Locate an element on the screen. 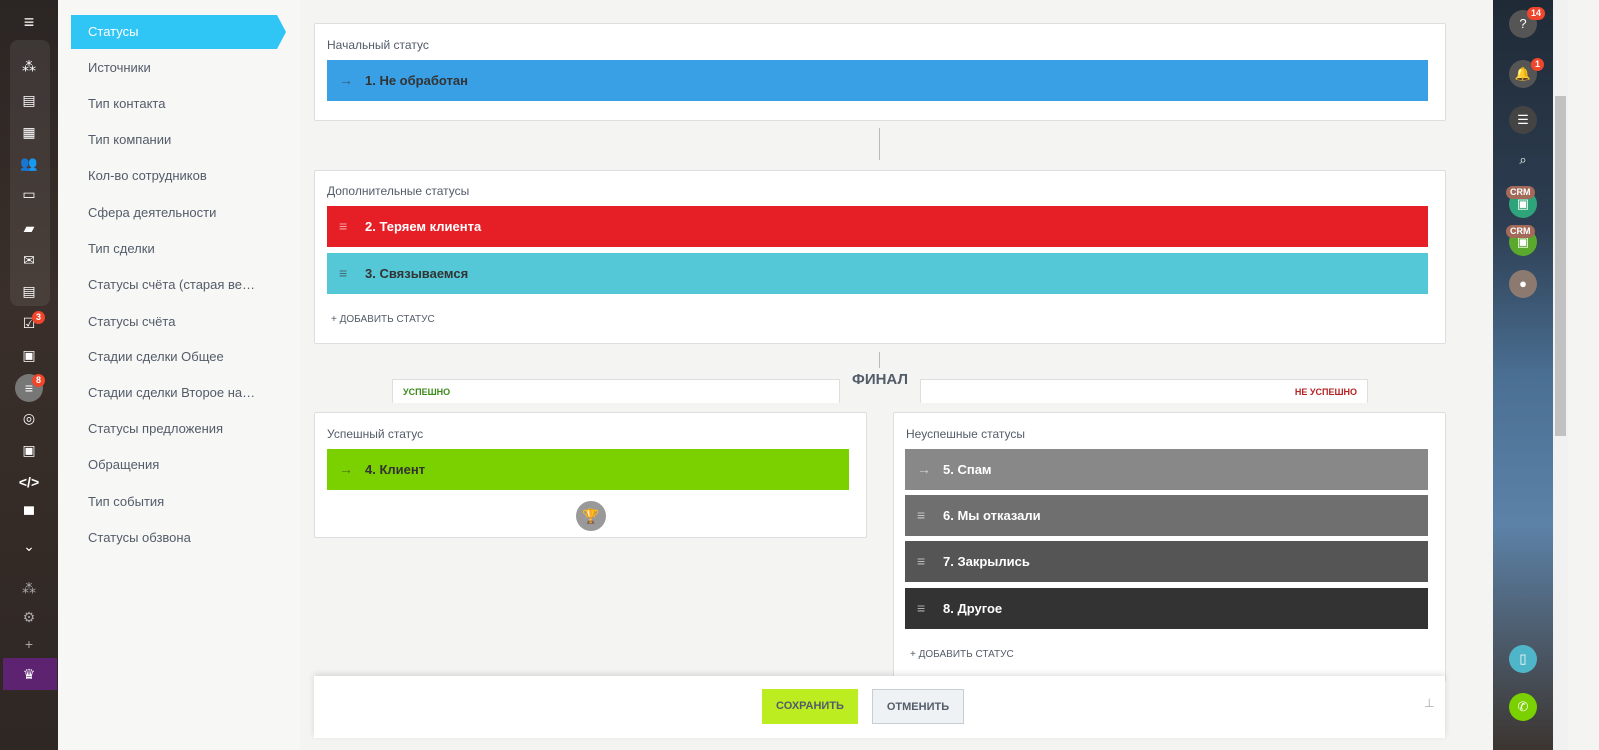 The width and height of the screenshot is (1599, 750). initial-status-panel: Начальный статус → 1. Не обработан is located at coordinates (880, 72).